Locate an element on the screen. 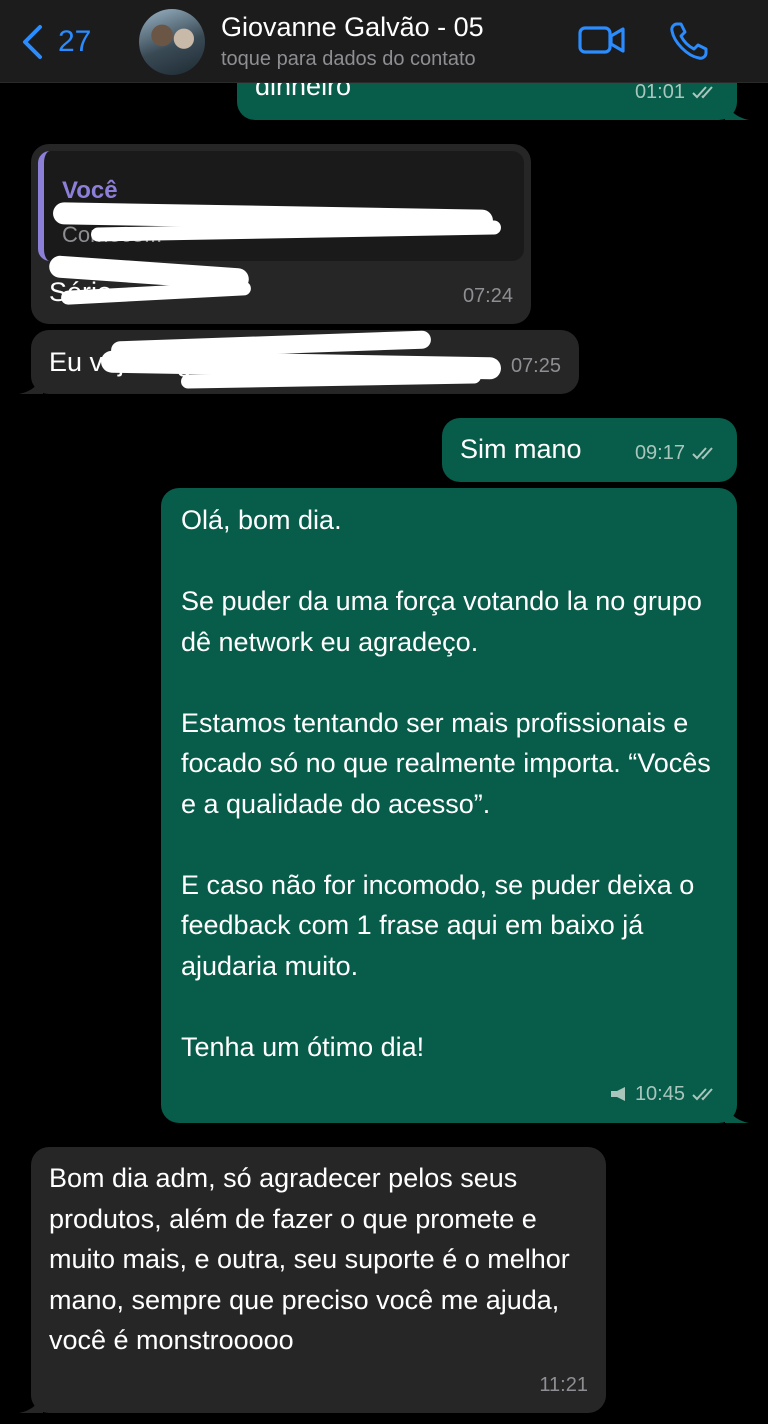 The height and width of the screenshot is (1424, 768). megaphone-icon is located at coordinates (617, 1093).